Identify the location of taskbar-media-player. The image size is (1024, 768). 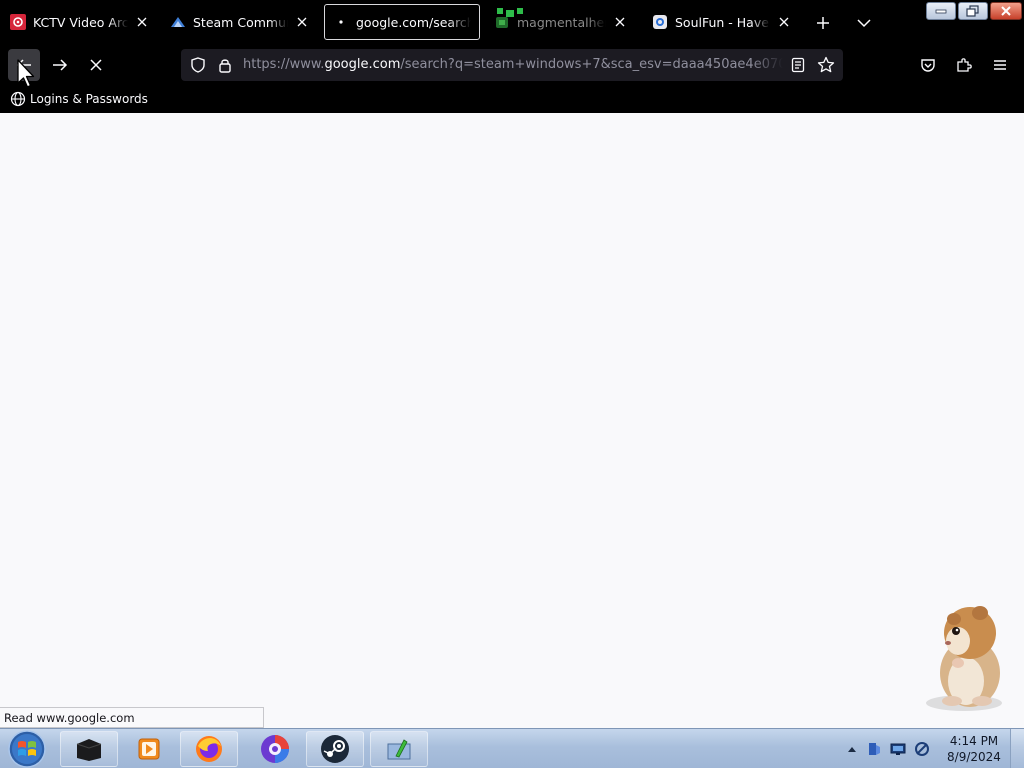
(149, 749).